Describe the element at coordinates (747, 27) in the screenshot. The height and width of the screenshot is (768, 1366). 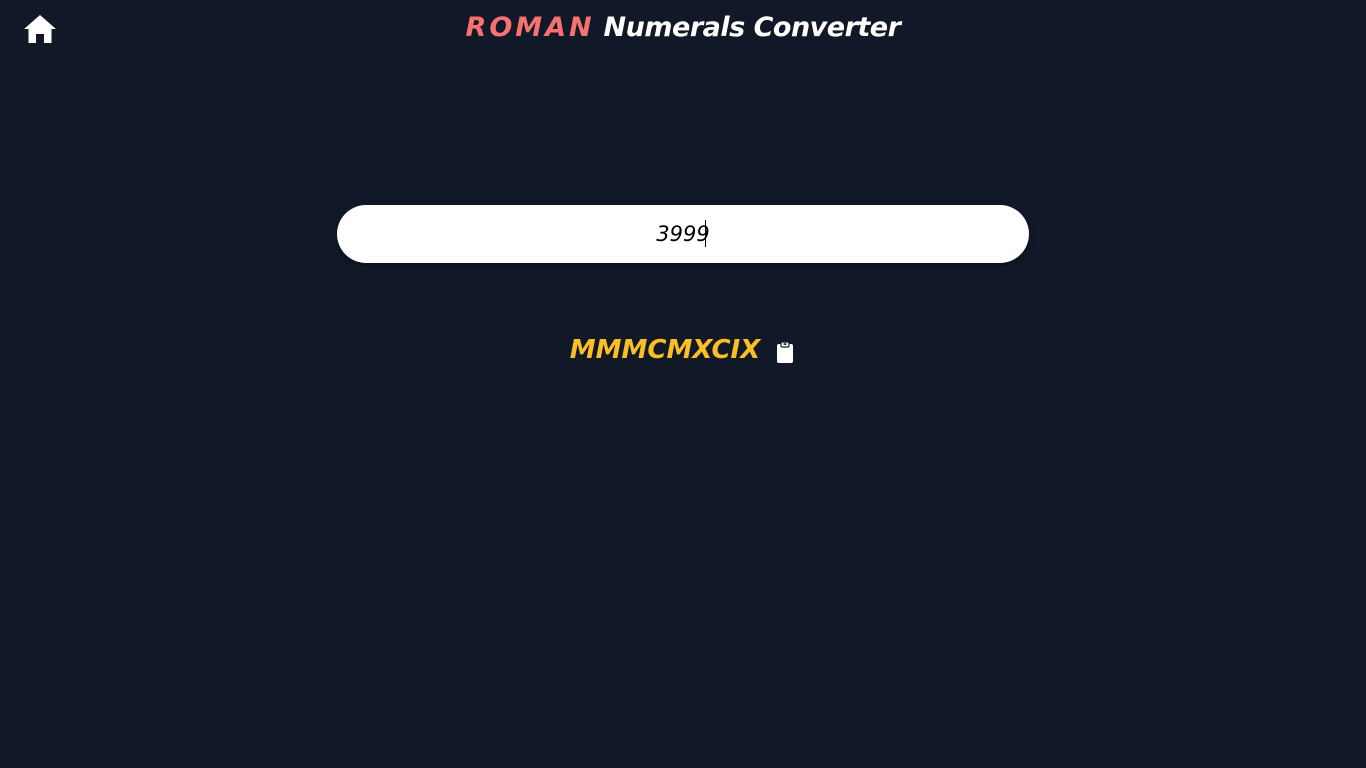
I see `title-rest: Numerals Converter` at that location.